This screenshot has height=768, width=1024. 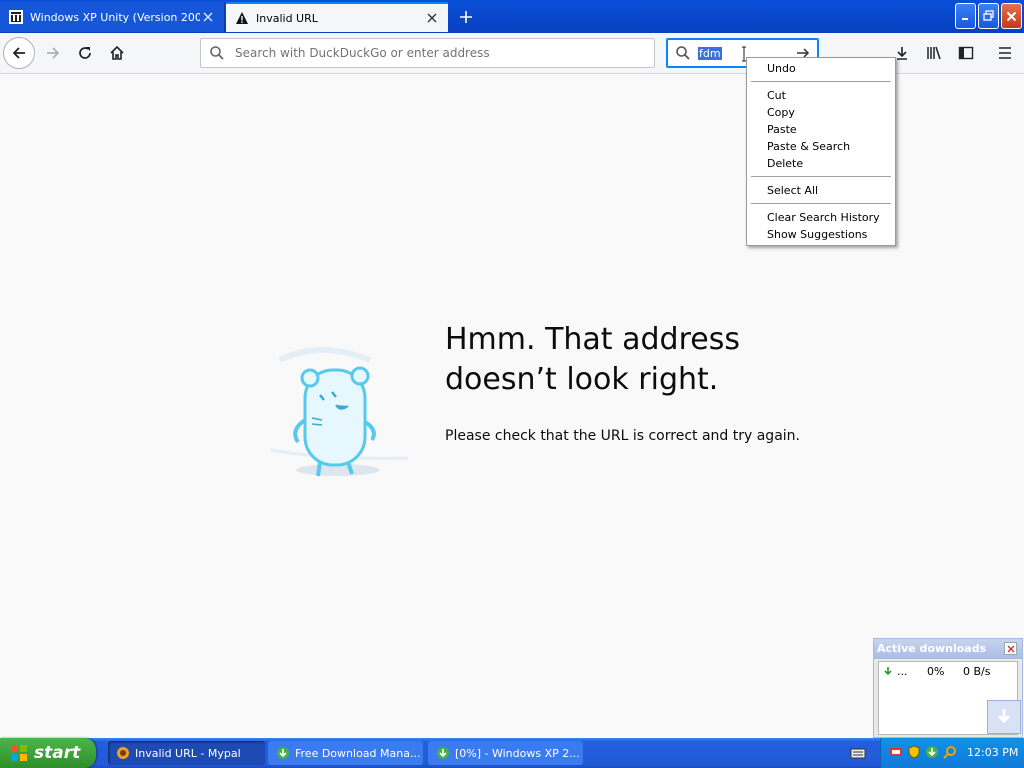 I want to click on reload-button, so click(x=85, y=53).